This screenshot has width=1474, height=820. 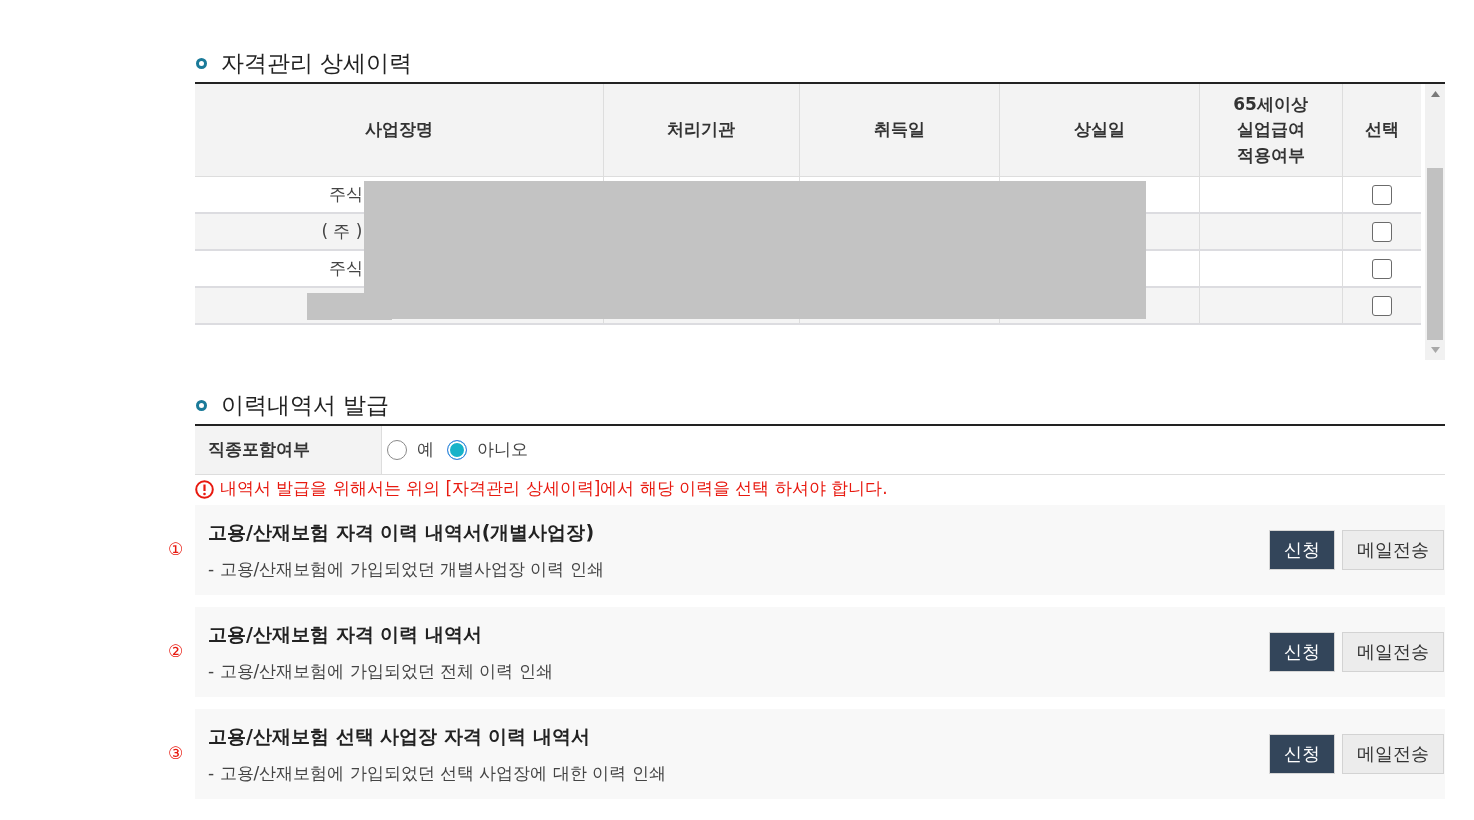 I want to click on column-header: 사업장명, so click(x=399, y=130).